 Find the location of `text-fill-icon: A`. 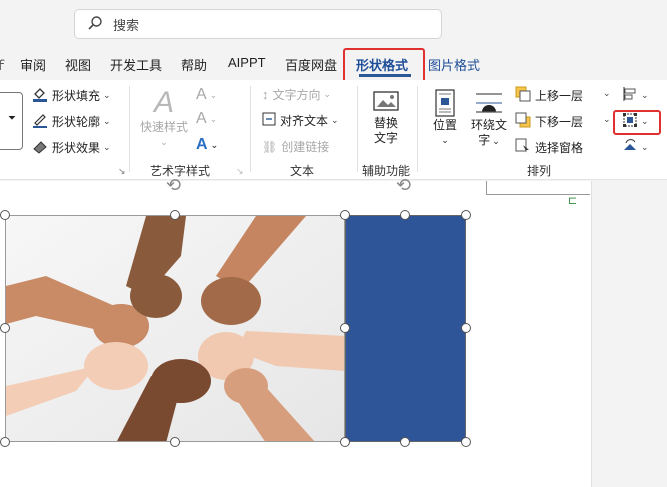

text-fill-icon: A is located at coordinates (201, 94).